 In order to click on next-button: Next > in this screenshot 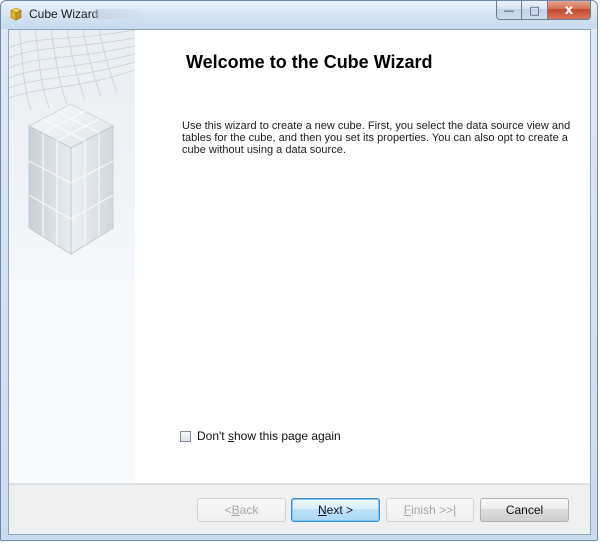, I will do `click(335, 510)`.